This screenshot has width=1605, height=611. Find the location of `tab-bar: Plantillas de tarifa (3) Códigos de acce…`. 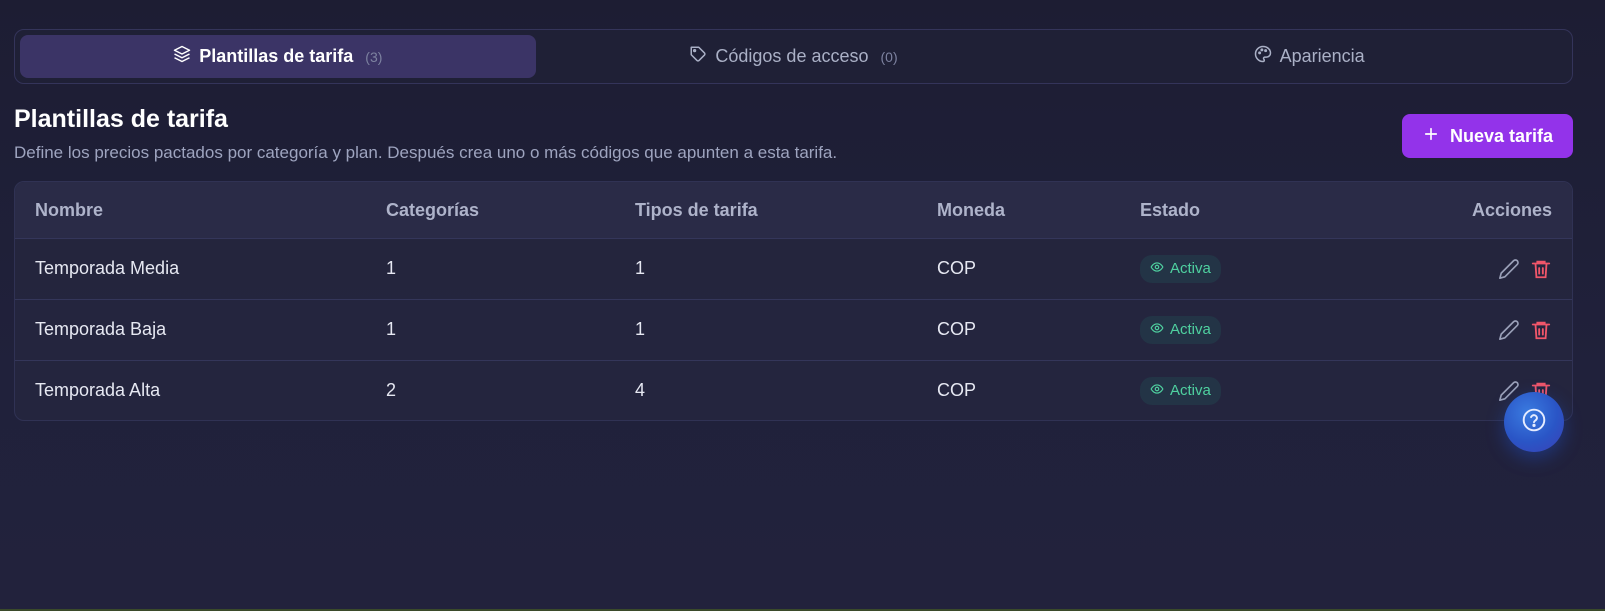

tab-bar: Plantillas de tarifa (3) Códigos de acce… is located at coordinates (793, 56).